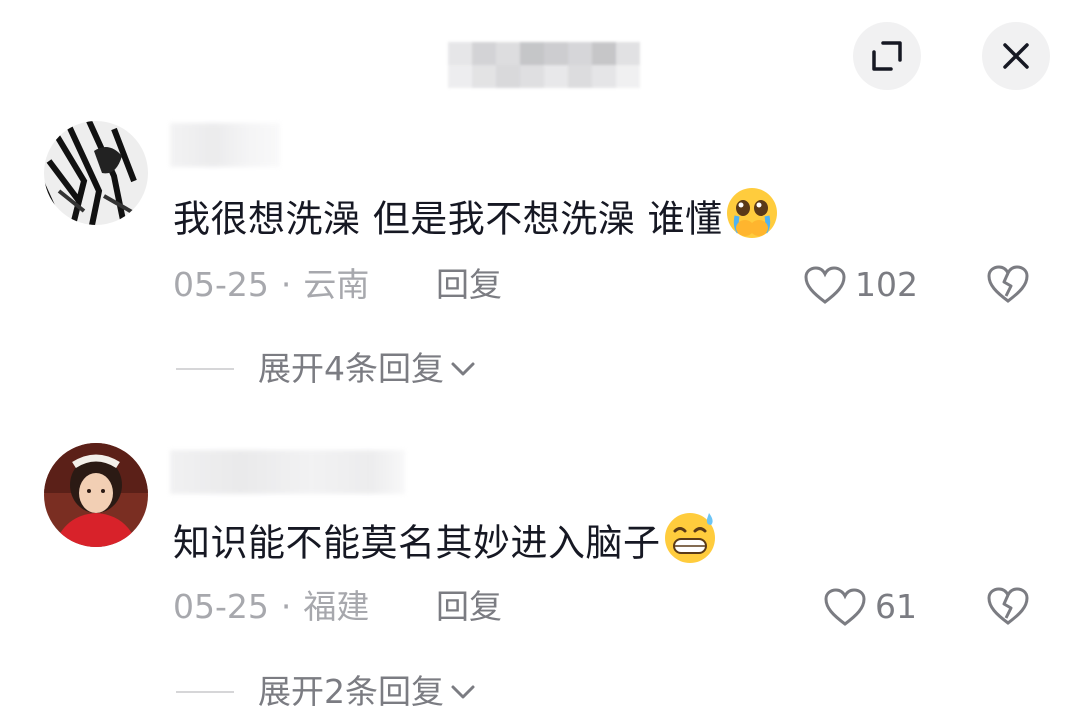 The height and width of the screenshot is (723, 1085). I want to click on like-button: 61, so click(870, 607).